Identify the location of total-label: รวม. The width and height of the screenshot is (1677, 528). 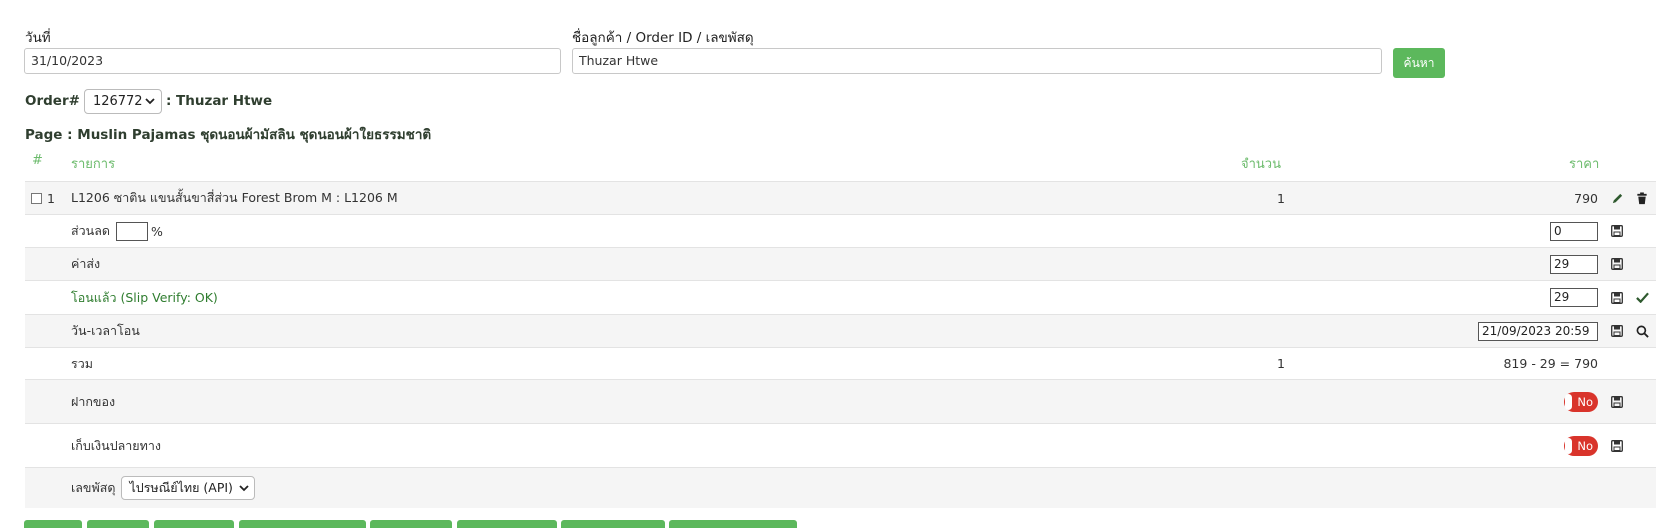
(82, 363).